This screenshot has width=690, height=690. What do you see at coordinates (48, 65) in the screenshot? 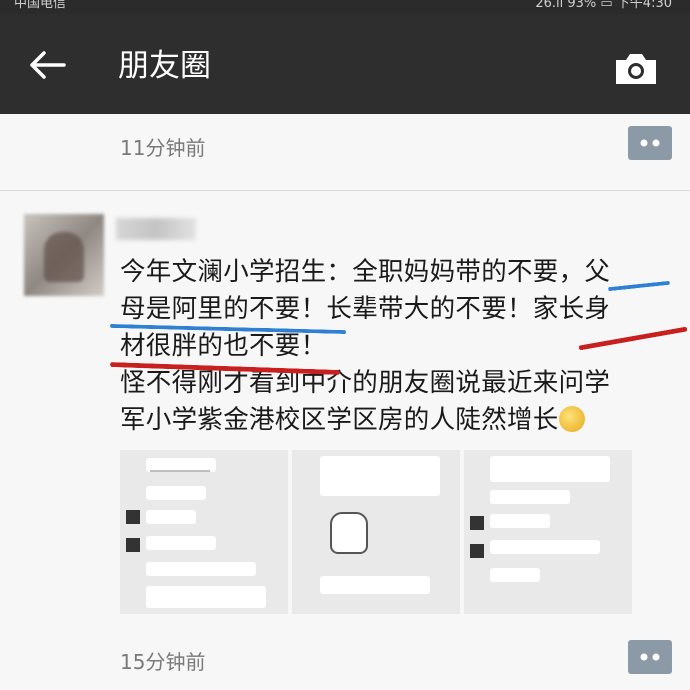
I see `arrow-left-icon` at bounding box center [48, 65].